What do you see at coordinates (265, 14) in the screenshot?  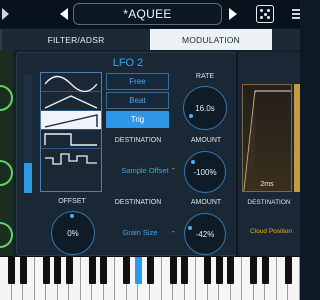 I see `dice-icon` at bounding box center [265, 14].